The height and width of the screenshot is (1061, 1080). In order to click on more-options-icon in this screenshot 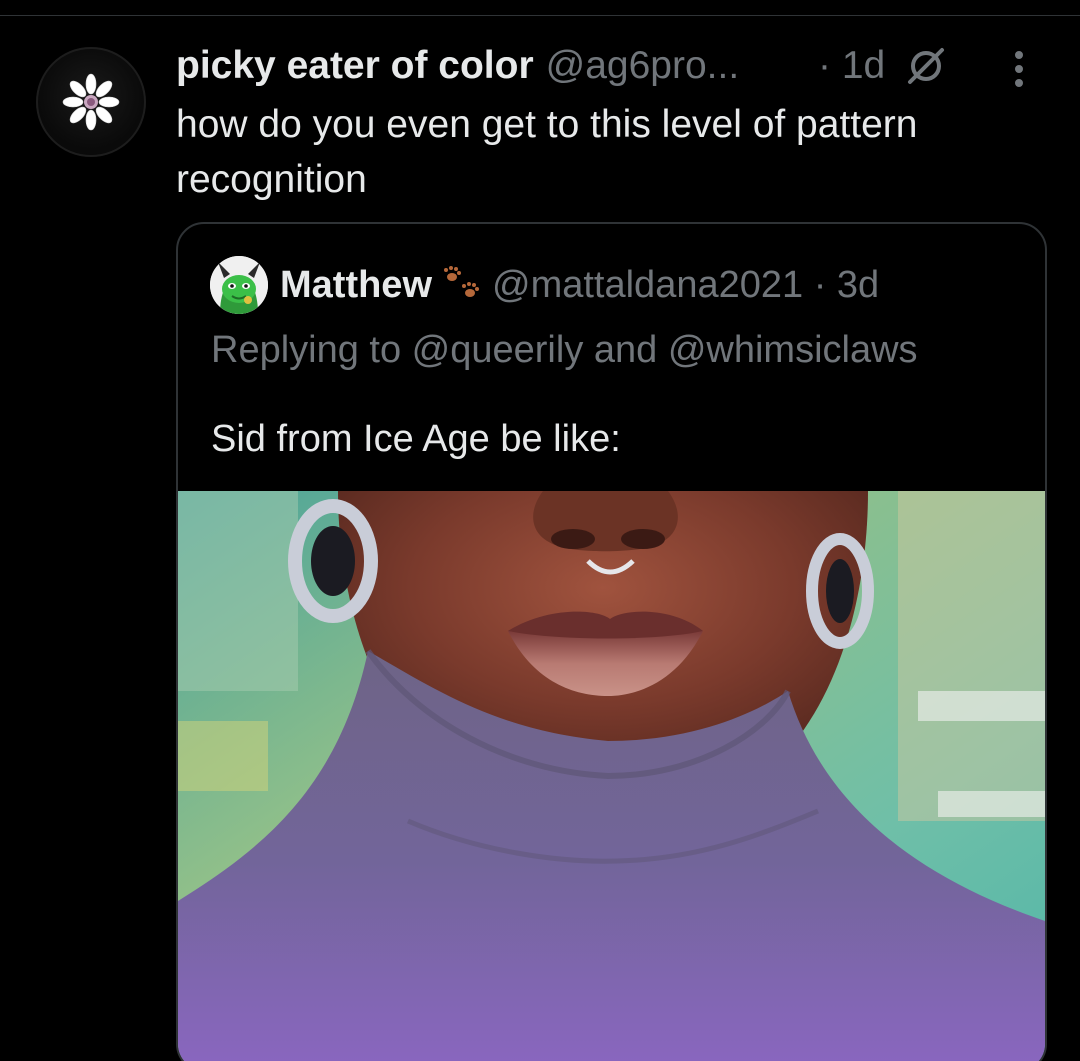, I will do `click(1019, 69)`.